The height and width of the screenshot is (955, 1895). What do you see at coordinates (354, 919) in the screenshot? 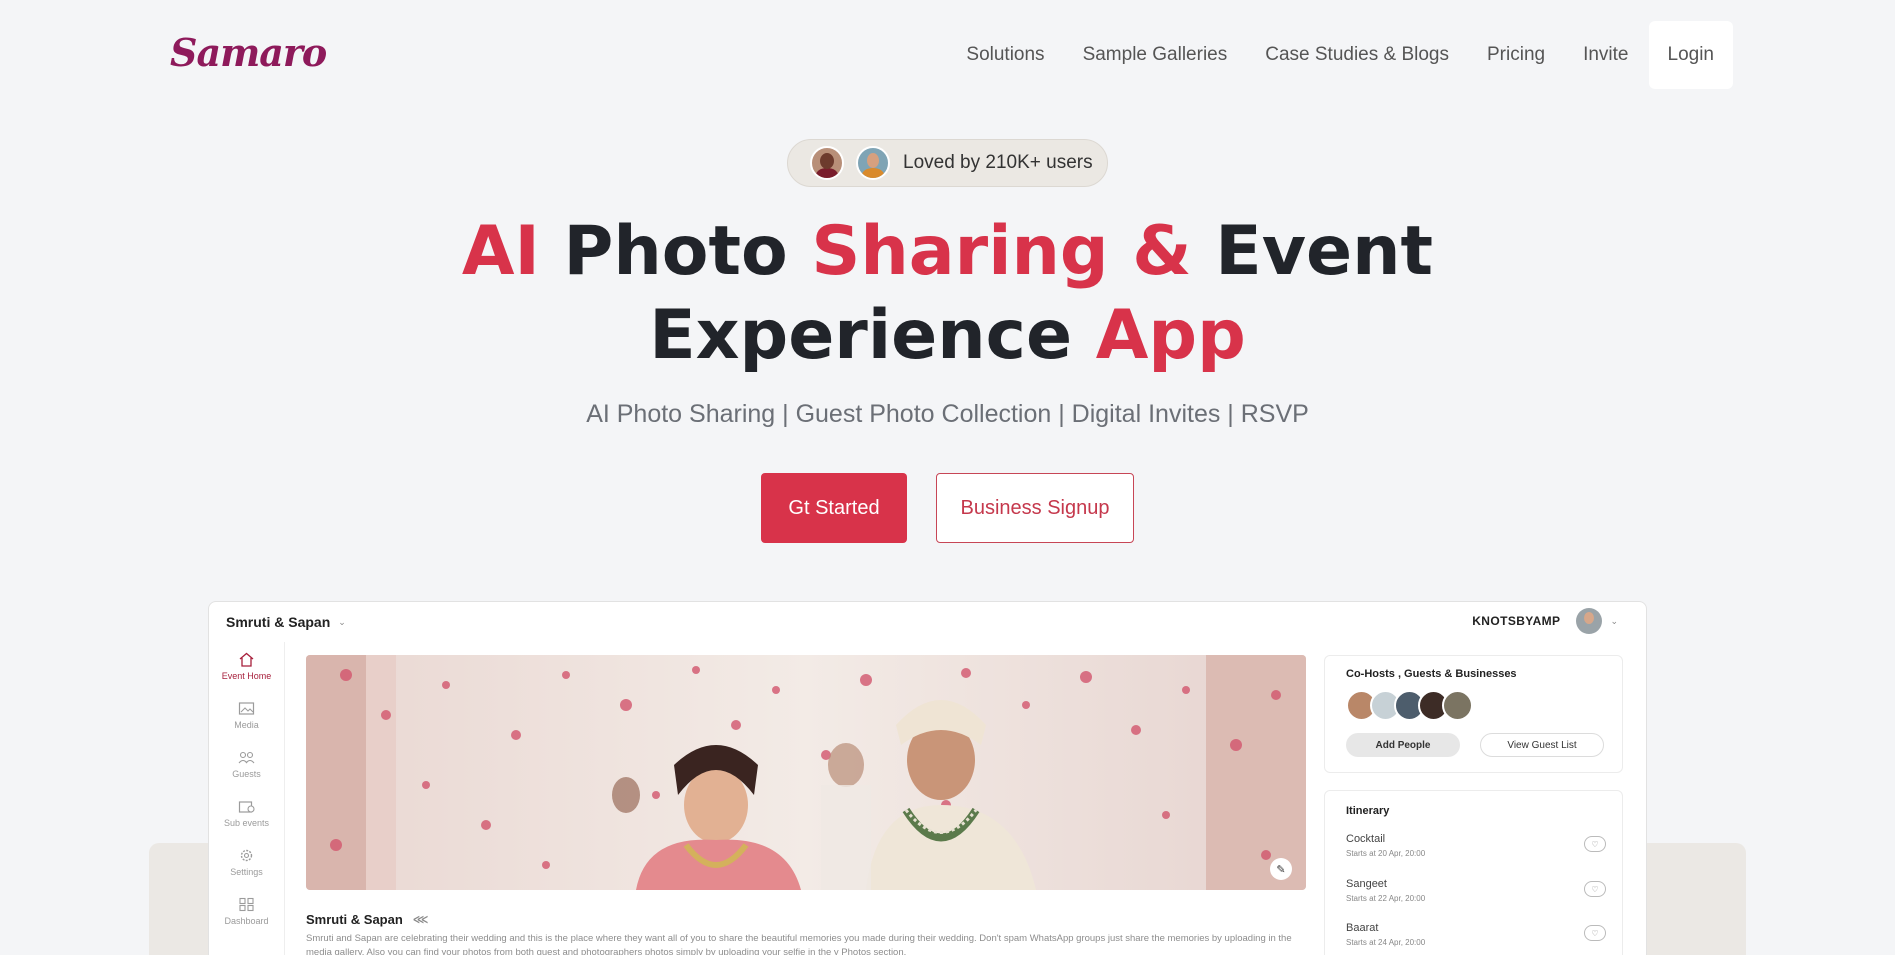
I see `event-title-text: Smruti & Sapan` at bounding box center [354, 919].